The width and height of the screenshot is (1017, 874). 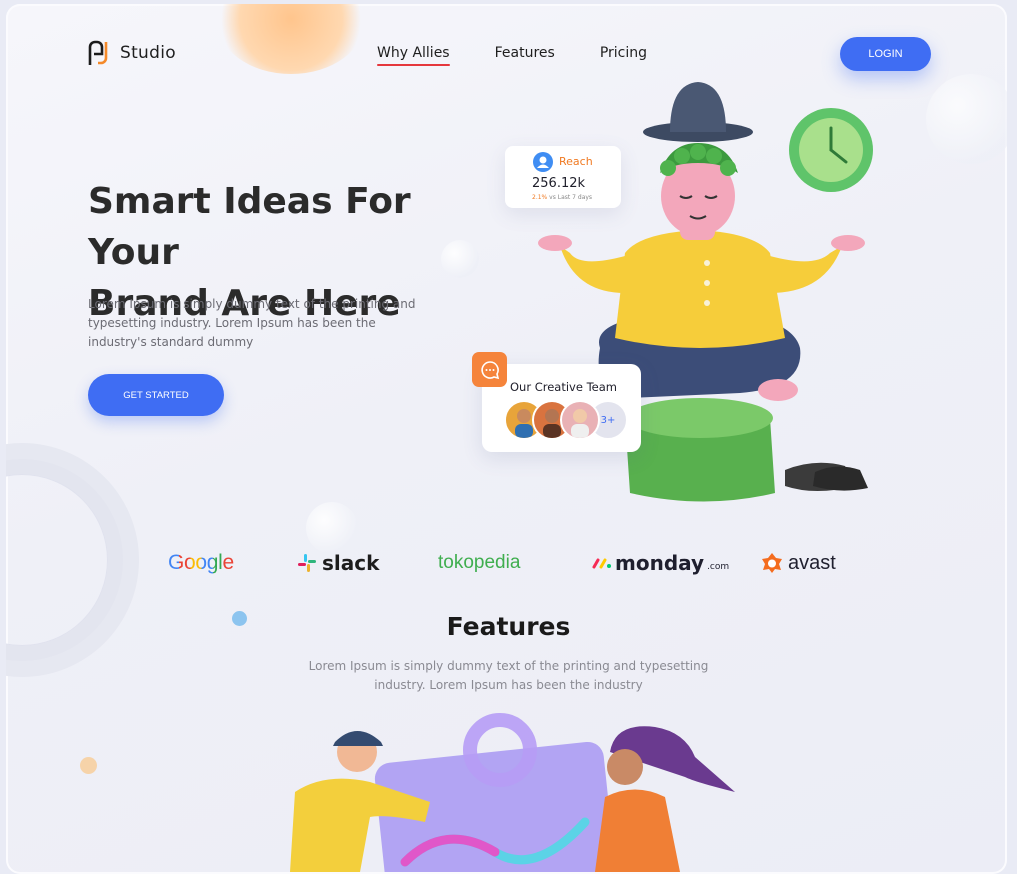 I want to click on login-button: LOGIN, so click(x=885, y=54).